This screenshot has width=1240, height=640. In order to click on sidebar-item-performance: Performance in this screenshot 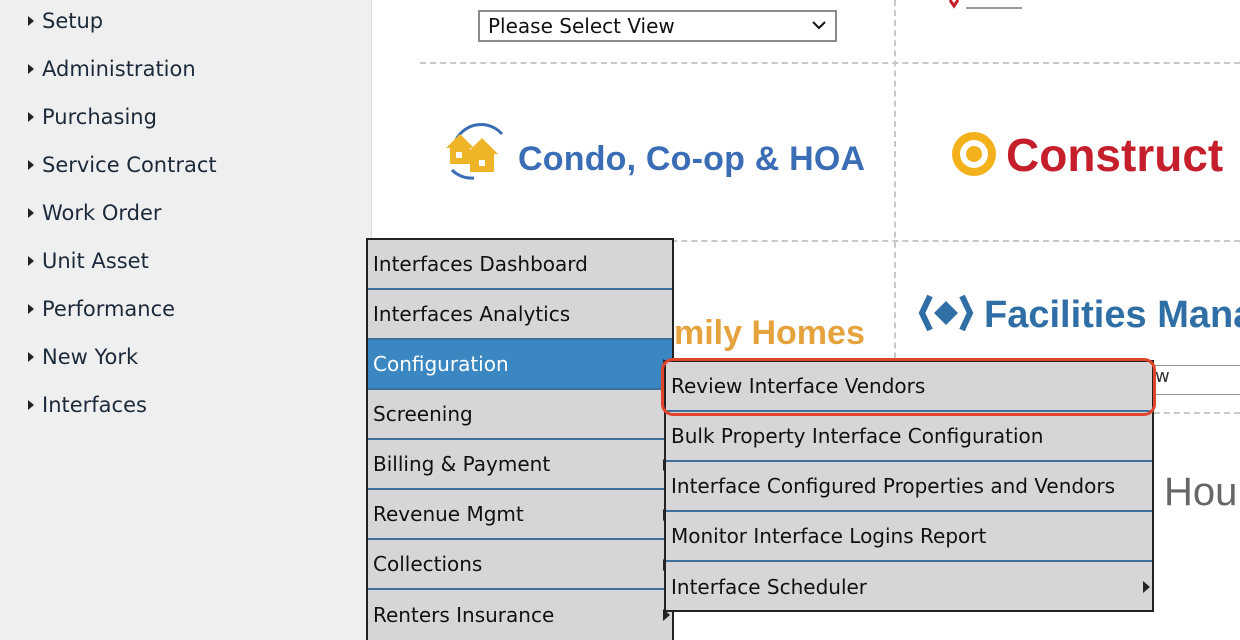, I will do `click(101, 309)`.